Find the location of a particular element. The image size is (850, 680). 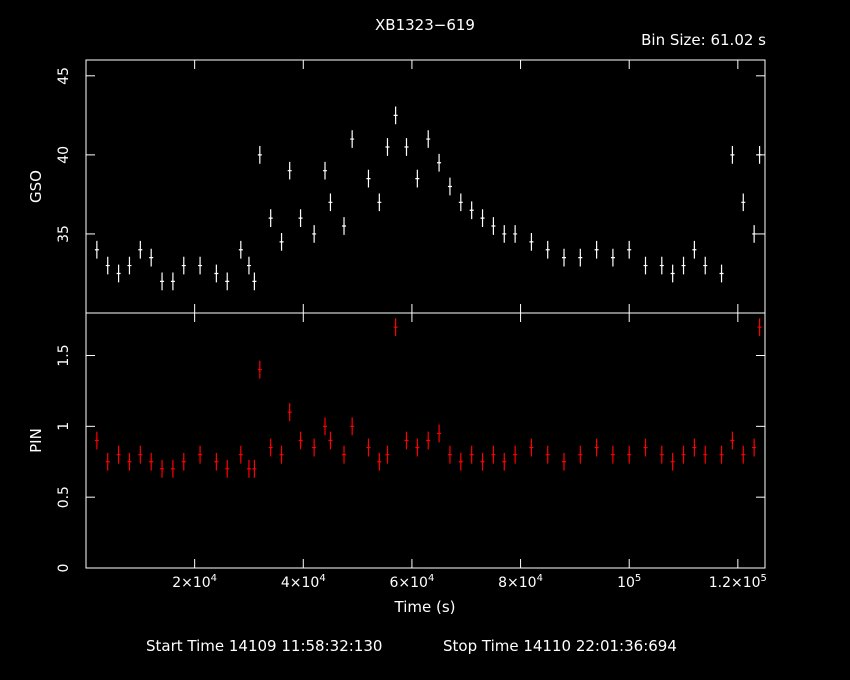

gso-y-axis-label: GSO is located at coordinates (36, 186).